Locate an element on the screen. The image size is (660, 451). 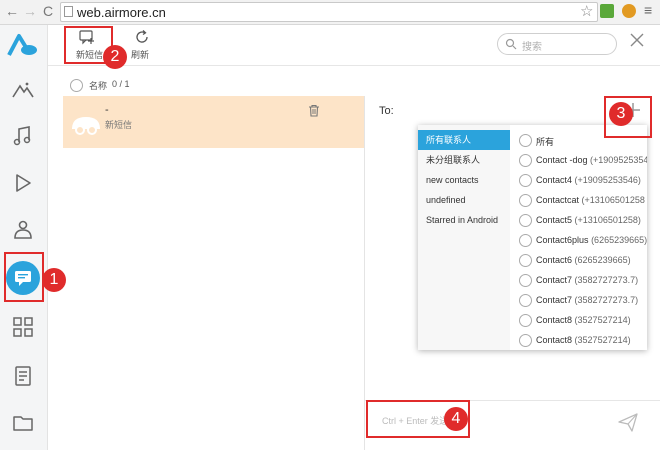
extension-orange-icon is located at coordinates (629, 11).